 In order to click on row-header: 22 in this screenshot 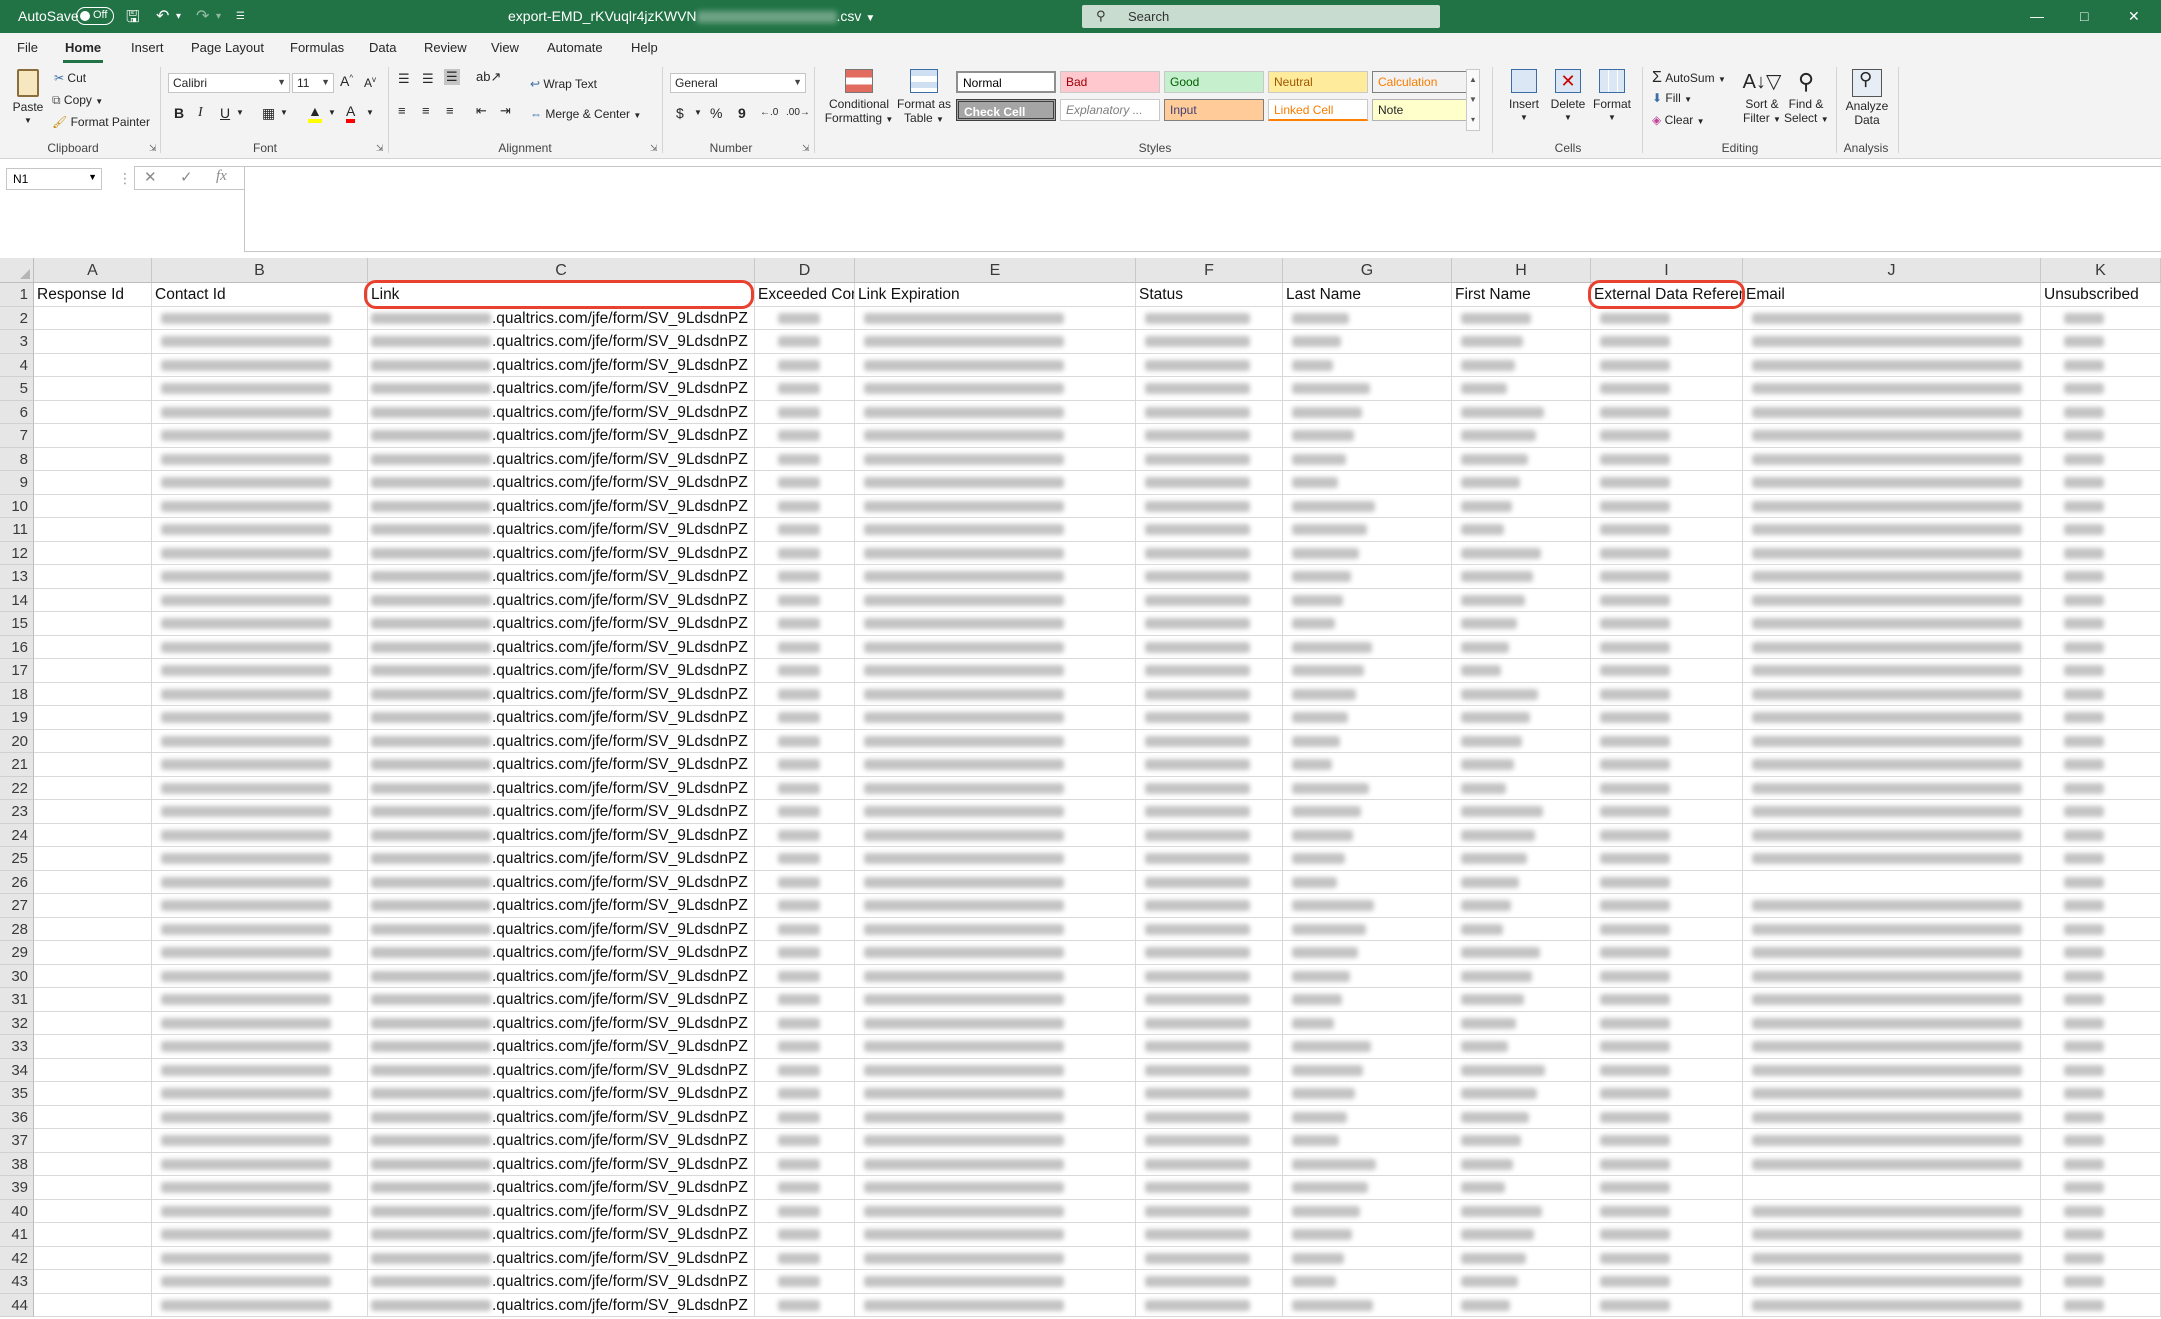, I will do `click(17, 788)`.